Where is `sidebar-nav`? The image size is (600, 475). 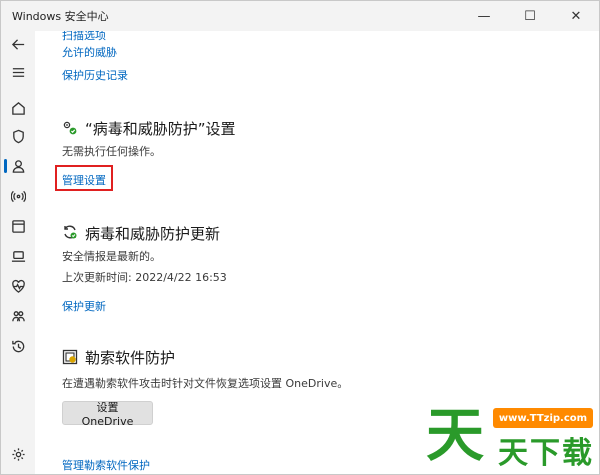
sidebar-nav is located at coordinates (18, 252).